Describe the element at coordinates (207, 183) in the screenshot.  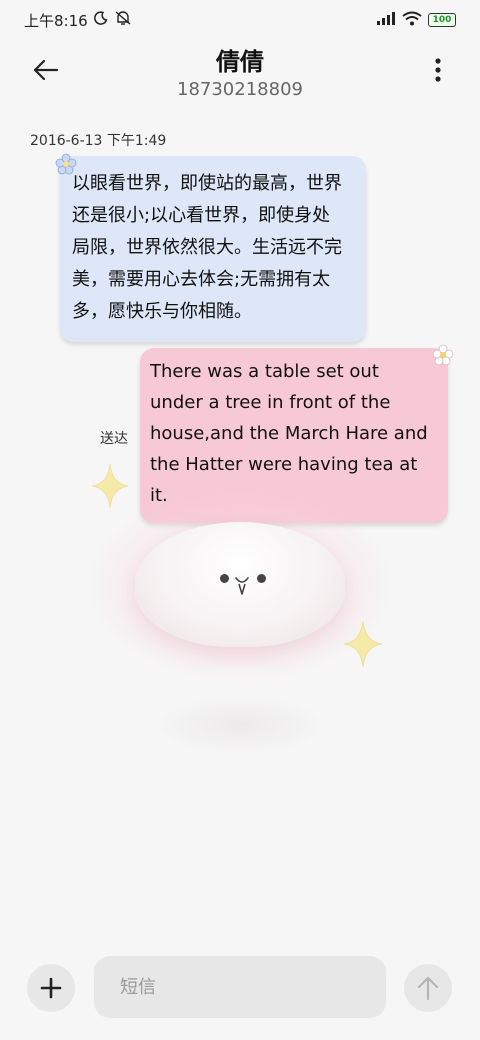
I see `message-line: 以眼看世界，即使站的最高，世界` at that location.